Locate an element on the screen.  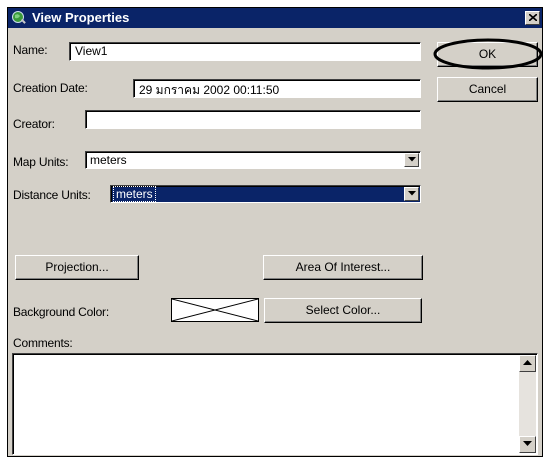
background-color-label: Background Color: is located at coordinates (61, 312).